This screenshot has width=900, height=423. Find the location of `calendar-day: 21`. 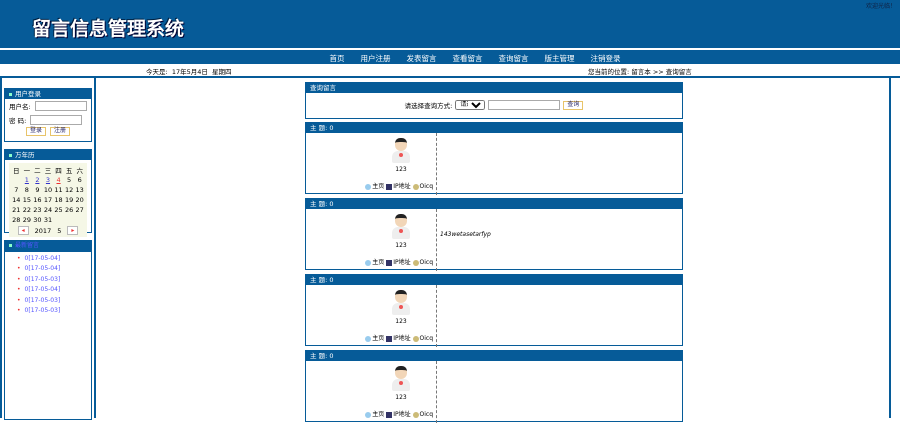

calendar-day: 21 is located at coordinates (16, 210).